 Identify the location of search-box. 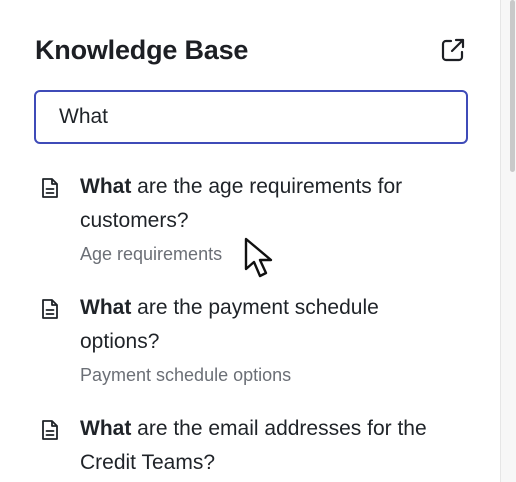
(251, 117).